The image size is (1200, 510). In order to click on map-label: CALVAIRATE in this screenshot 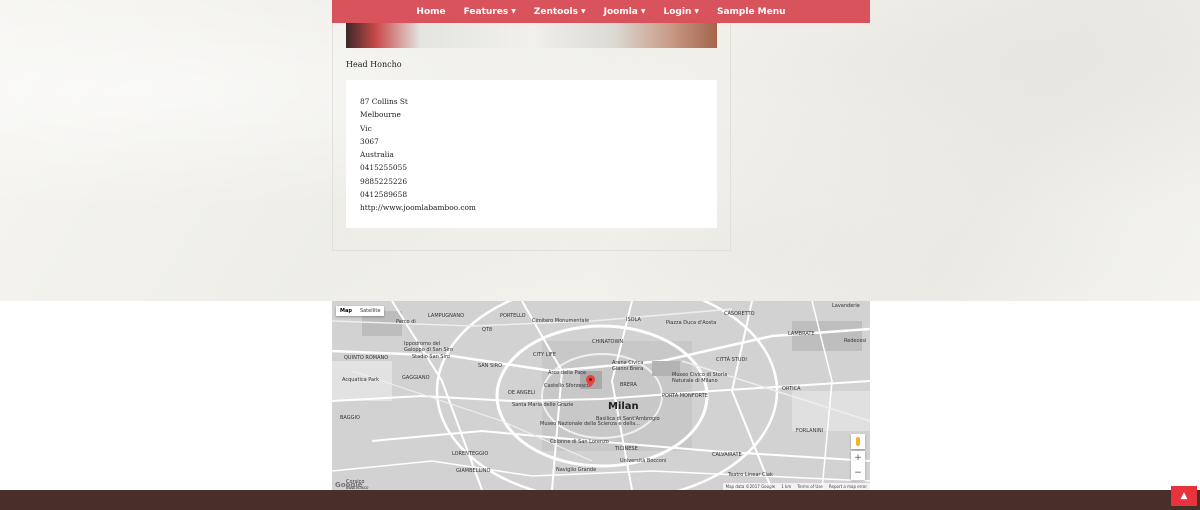, I will do `click(727, 455)`.